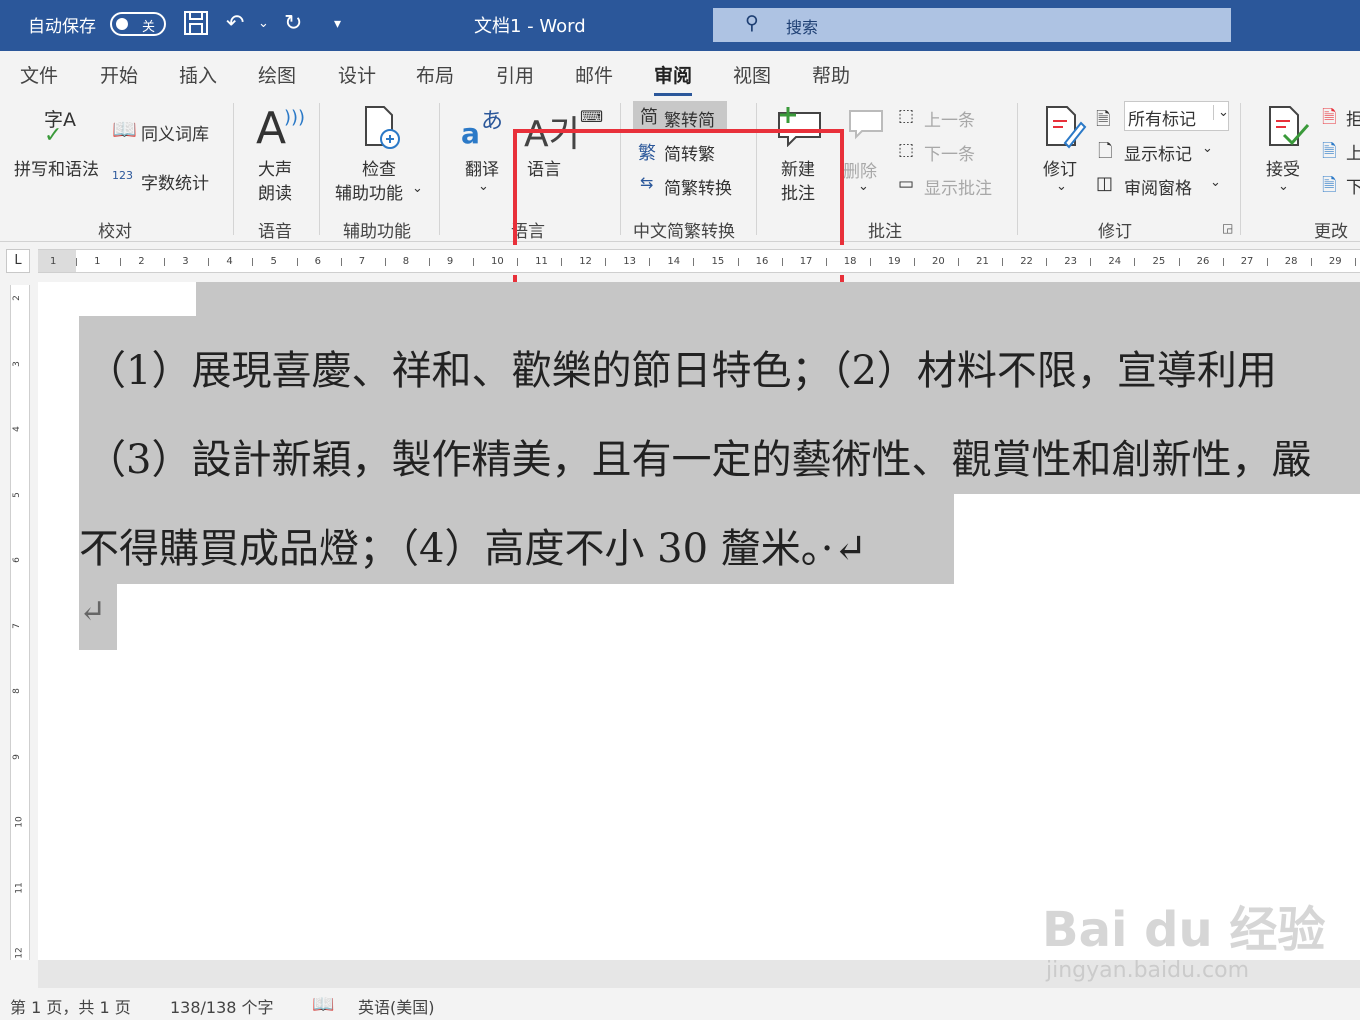 The image size is (1360, 1020). I want to click on ribbon-tabs: 文件 开始 插入 绘图 设计 布局 引用 邮件 审阅 视图 帮助, so click(680, 74).